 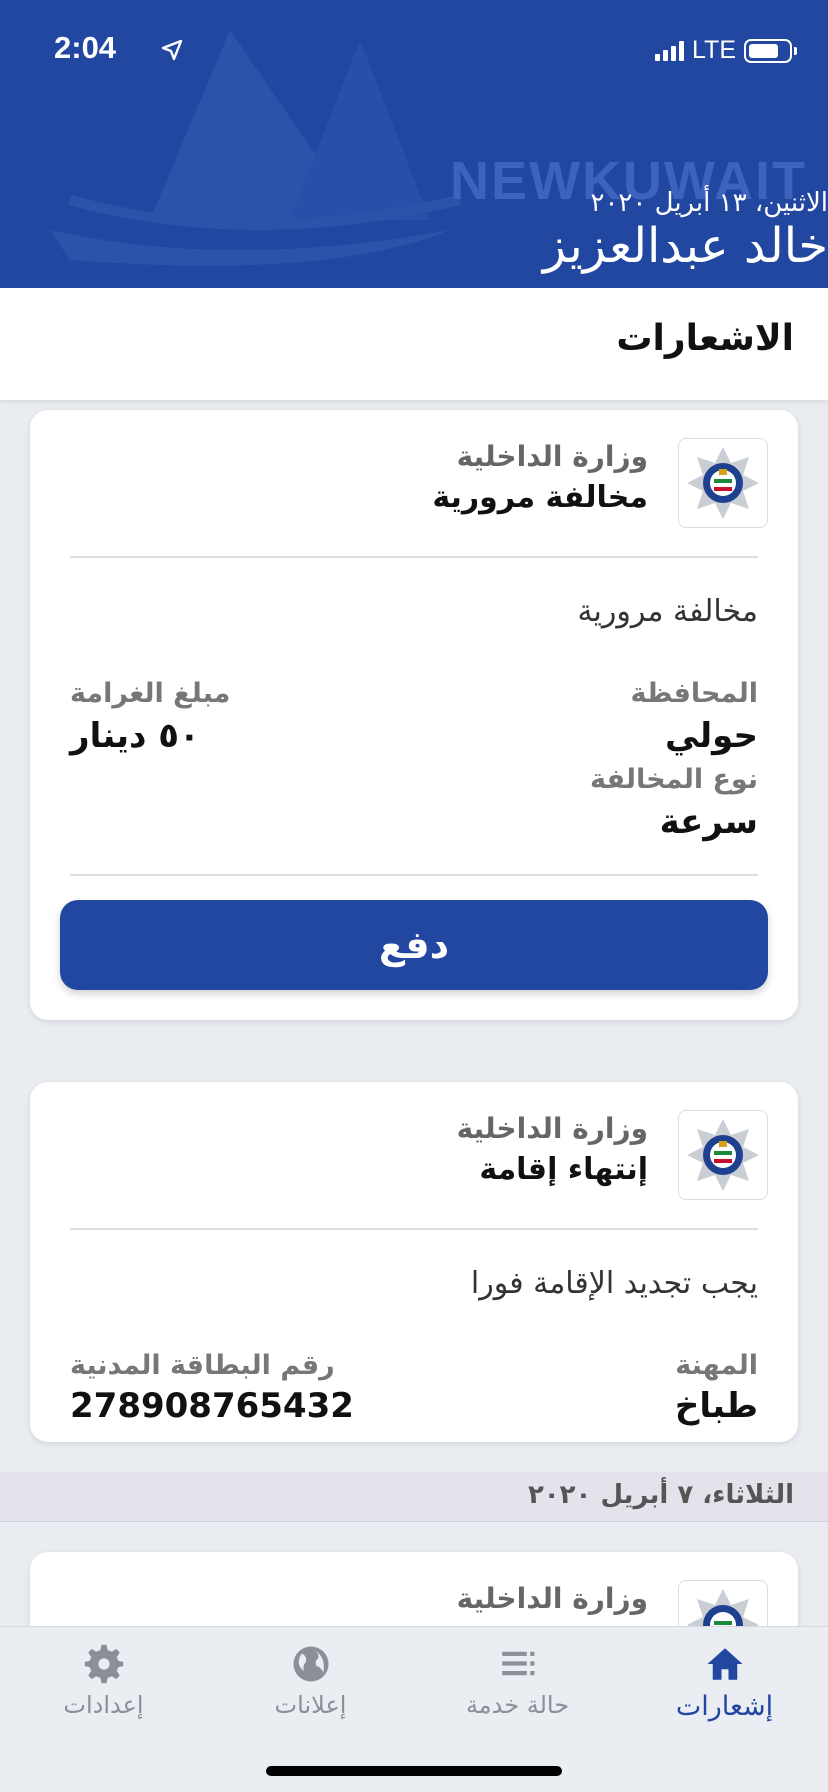 What do you see at coordinates (716, 1406) in the screenshot?
I see `field-value-profession: طباخ` at bounding box center [716, 1406].